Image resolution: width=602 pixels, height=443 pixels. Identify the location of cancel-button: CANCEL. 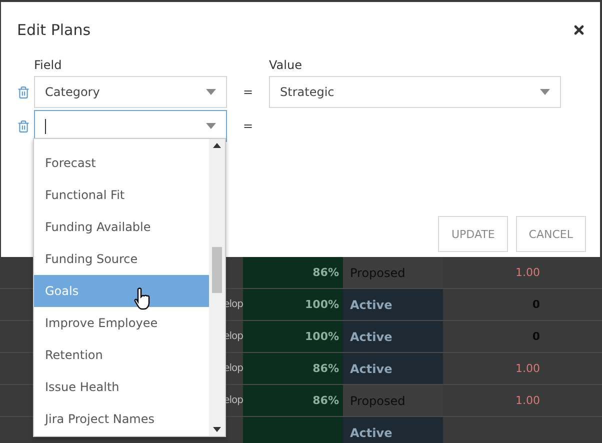
(551, 234).